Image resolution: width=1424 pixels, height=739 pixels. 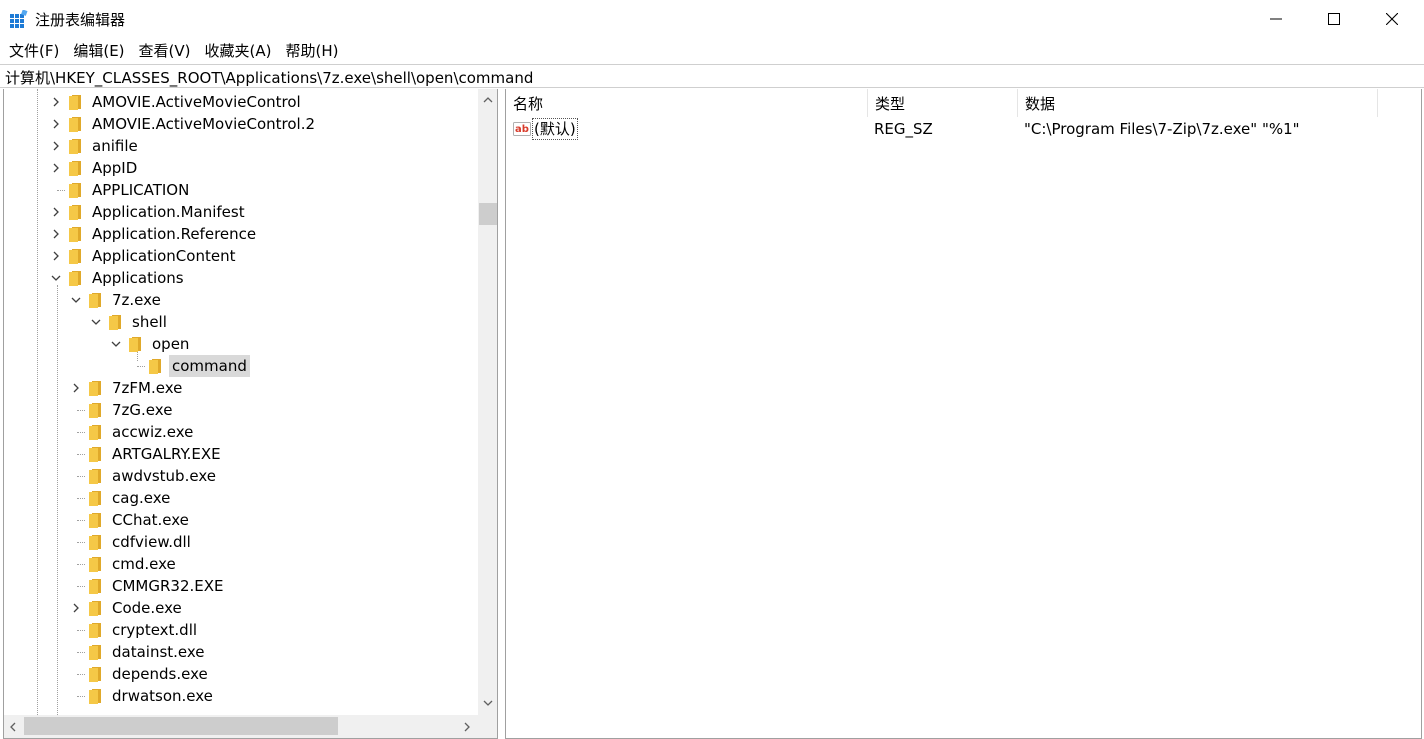 I want to click on menu-file: 文件(F), so click(x=34, y=51).